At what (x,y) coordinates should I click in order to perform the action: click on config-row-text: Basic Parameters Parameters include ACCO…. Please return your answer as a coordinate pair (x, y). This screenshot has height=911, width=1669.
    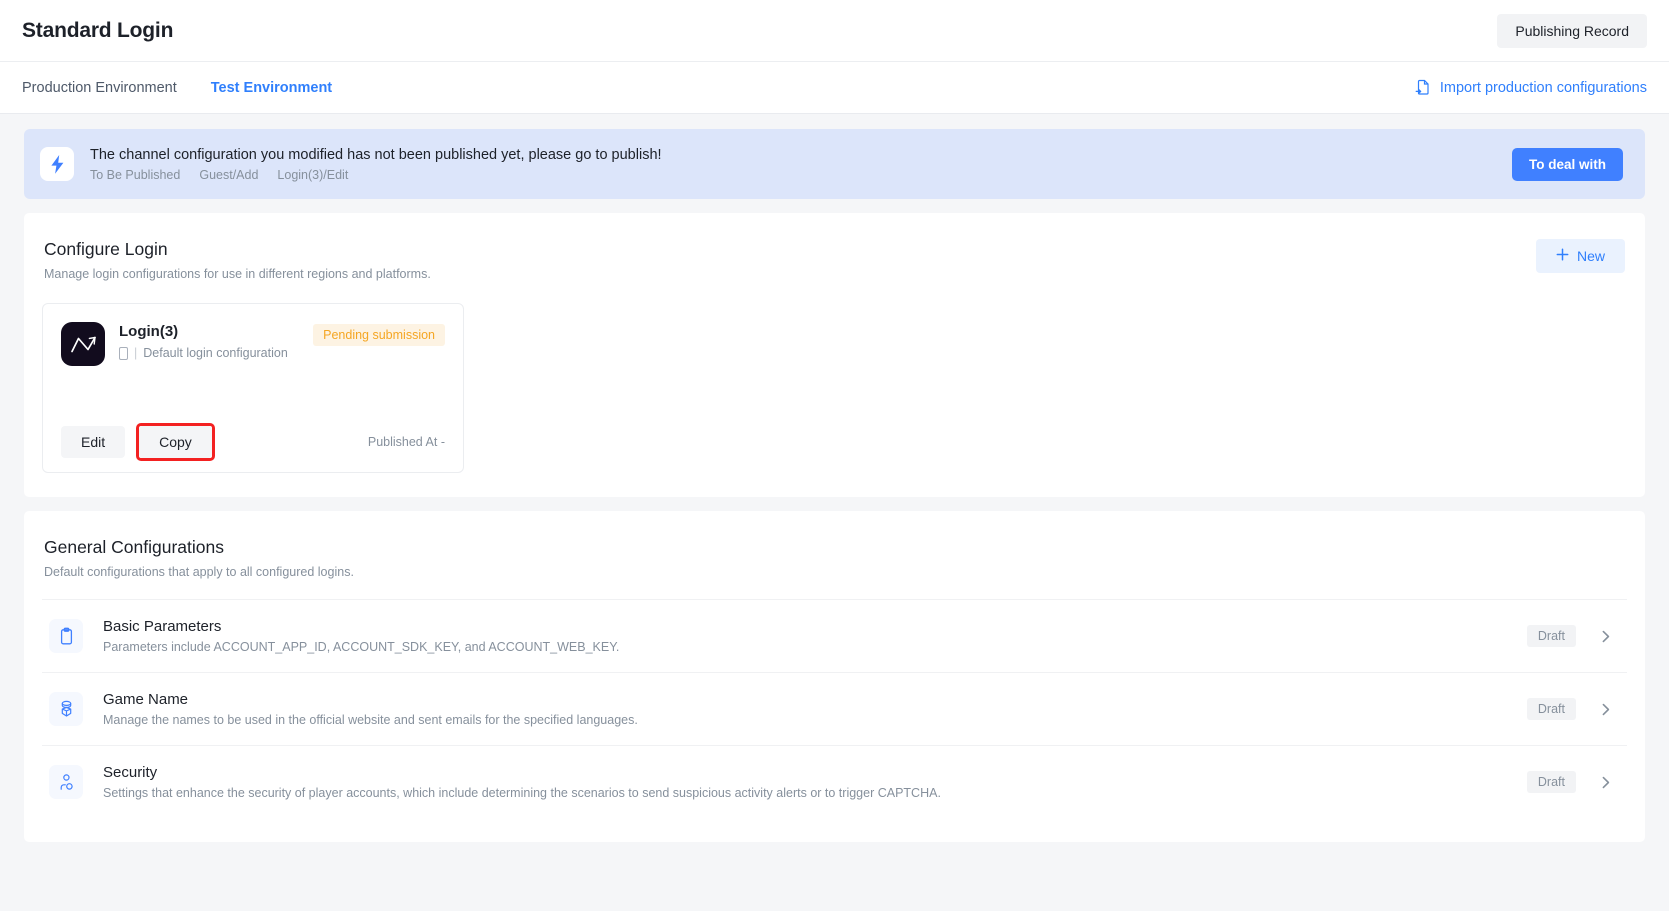
    Looking at the image, I should click on (815, 636).